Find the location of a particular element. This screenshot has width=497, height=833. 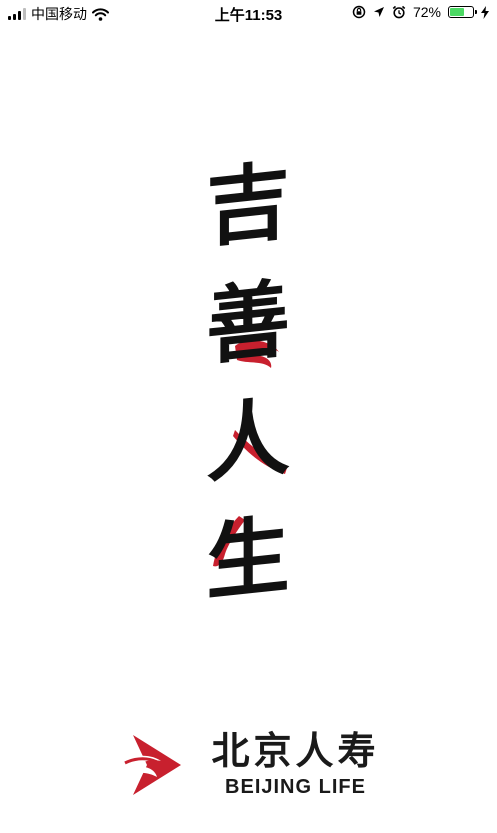

calligraphy-char-2: 善 is located at coordinates (249, 323).